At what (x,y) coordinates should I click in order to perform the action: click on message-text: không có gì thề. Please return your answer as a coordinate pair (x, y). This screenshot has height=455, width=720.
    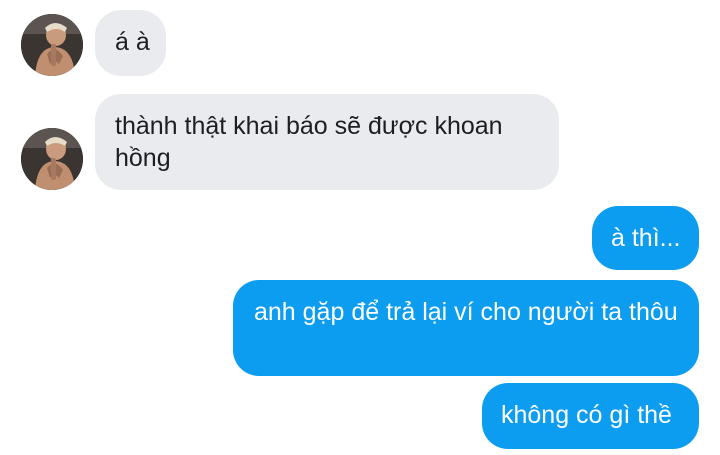
    Looking at the image, I should click on (586, 415).